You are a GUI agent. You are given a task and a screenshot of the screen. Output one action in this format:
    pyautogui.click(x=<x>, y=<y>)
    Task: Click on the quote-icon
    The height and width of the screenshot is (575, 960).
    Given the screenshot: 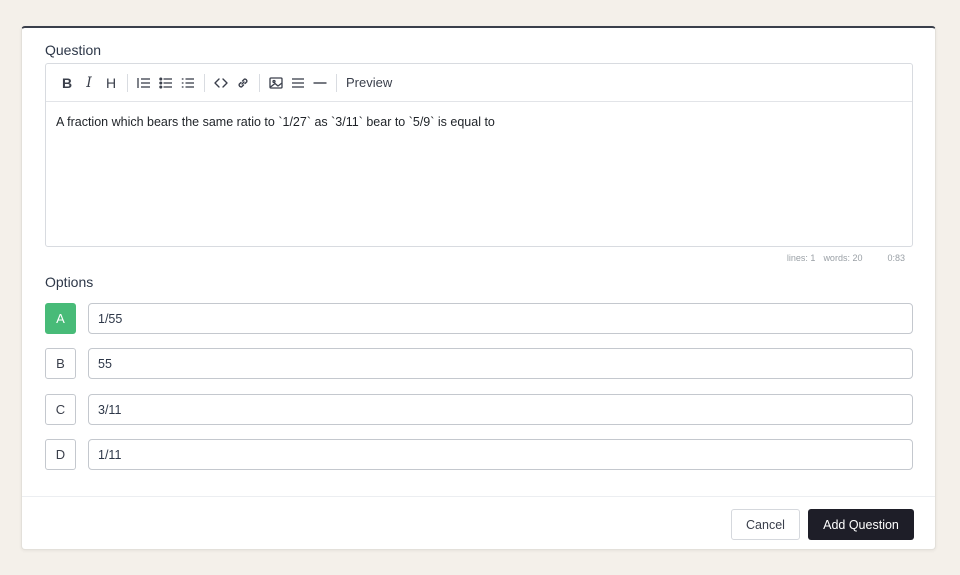 What is the action you would take?
    pyautogui.click(x=143, y=82)
    